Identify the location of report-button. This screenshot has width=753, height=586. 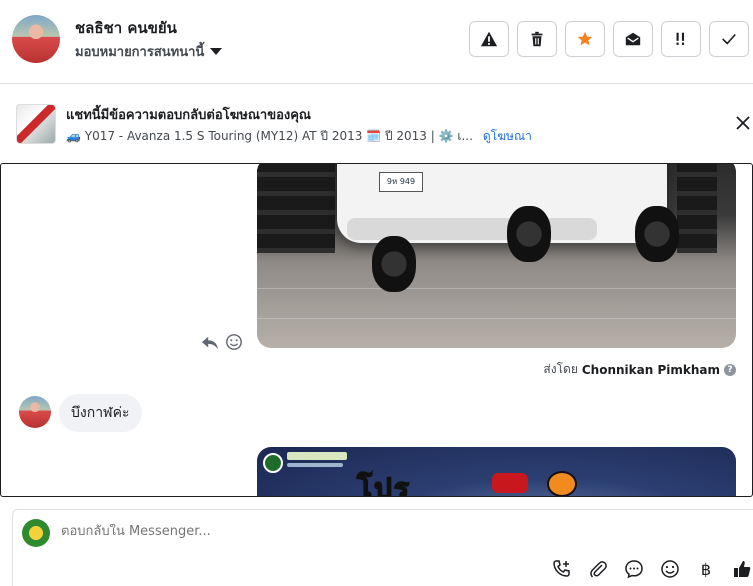
(489, 39).